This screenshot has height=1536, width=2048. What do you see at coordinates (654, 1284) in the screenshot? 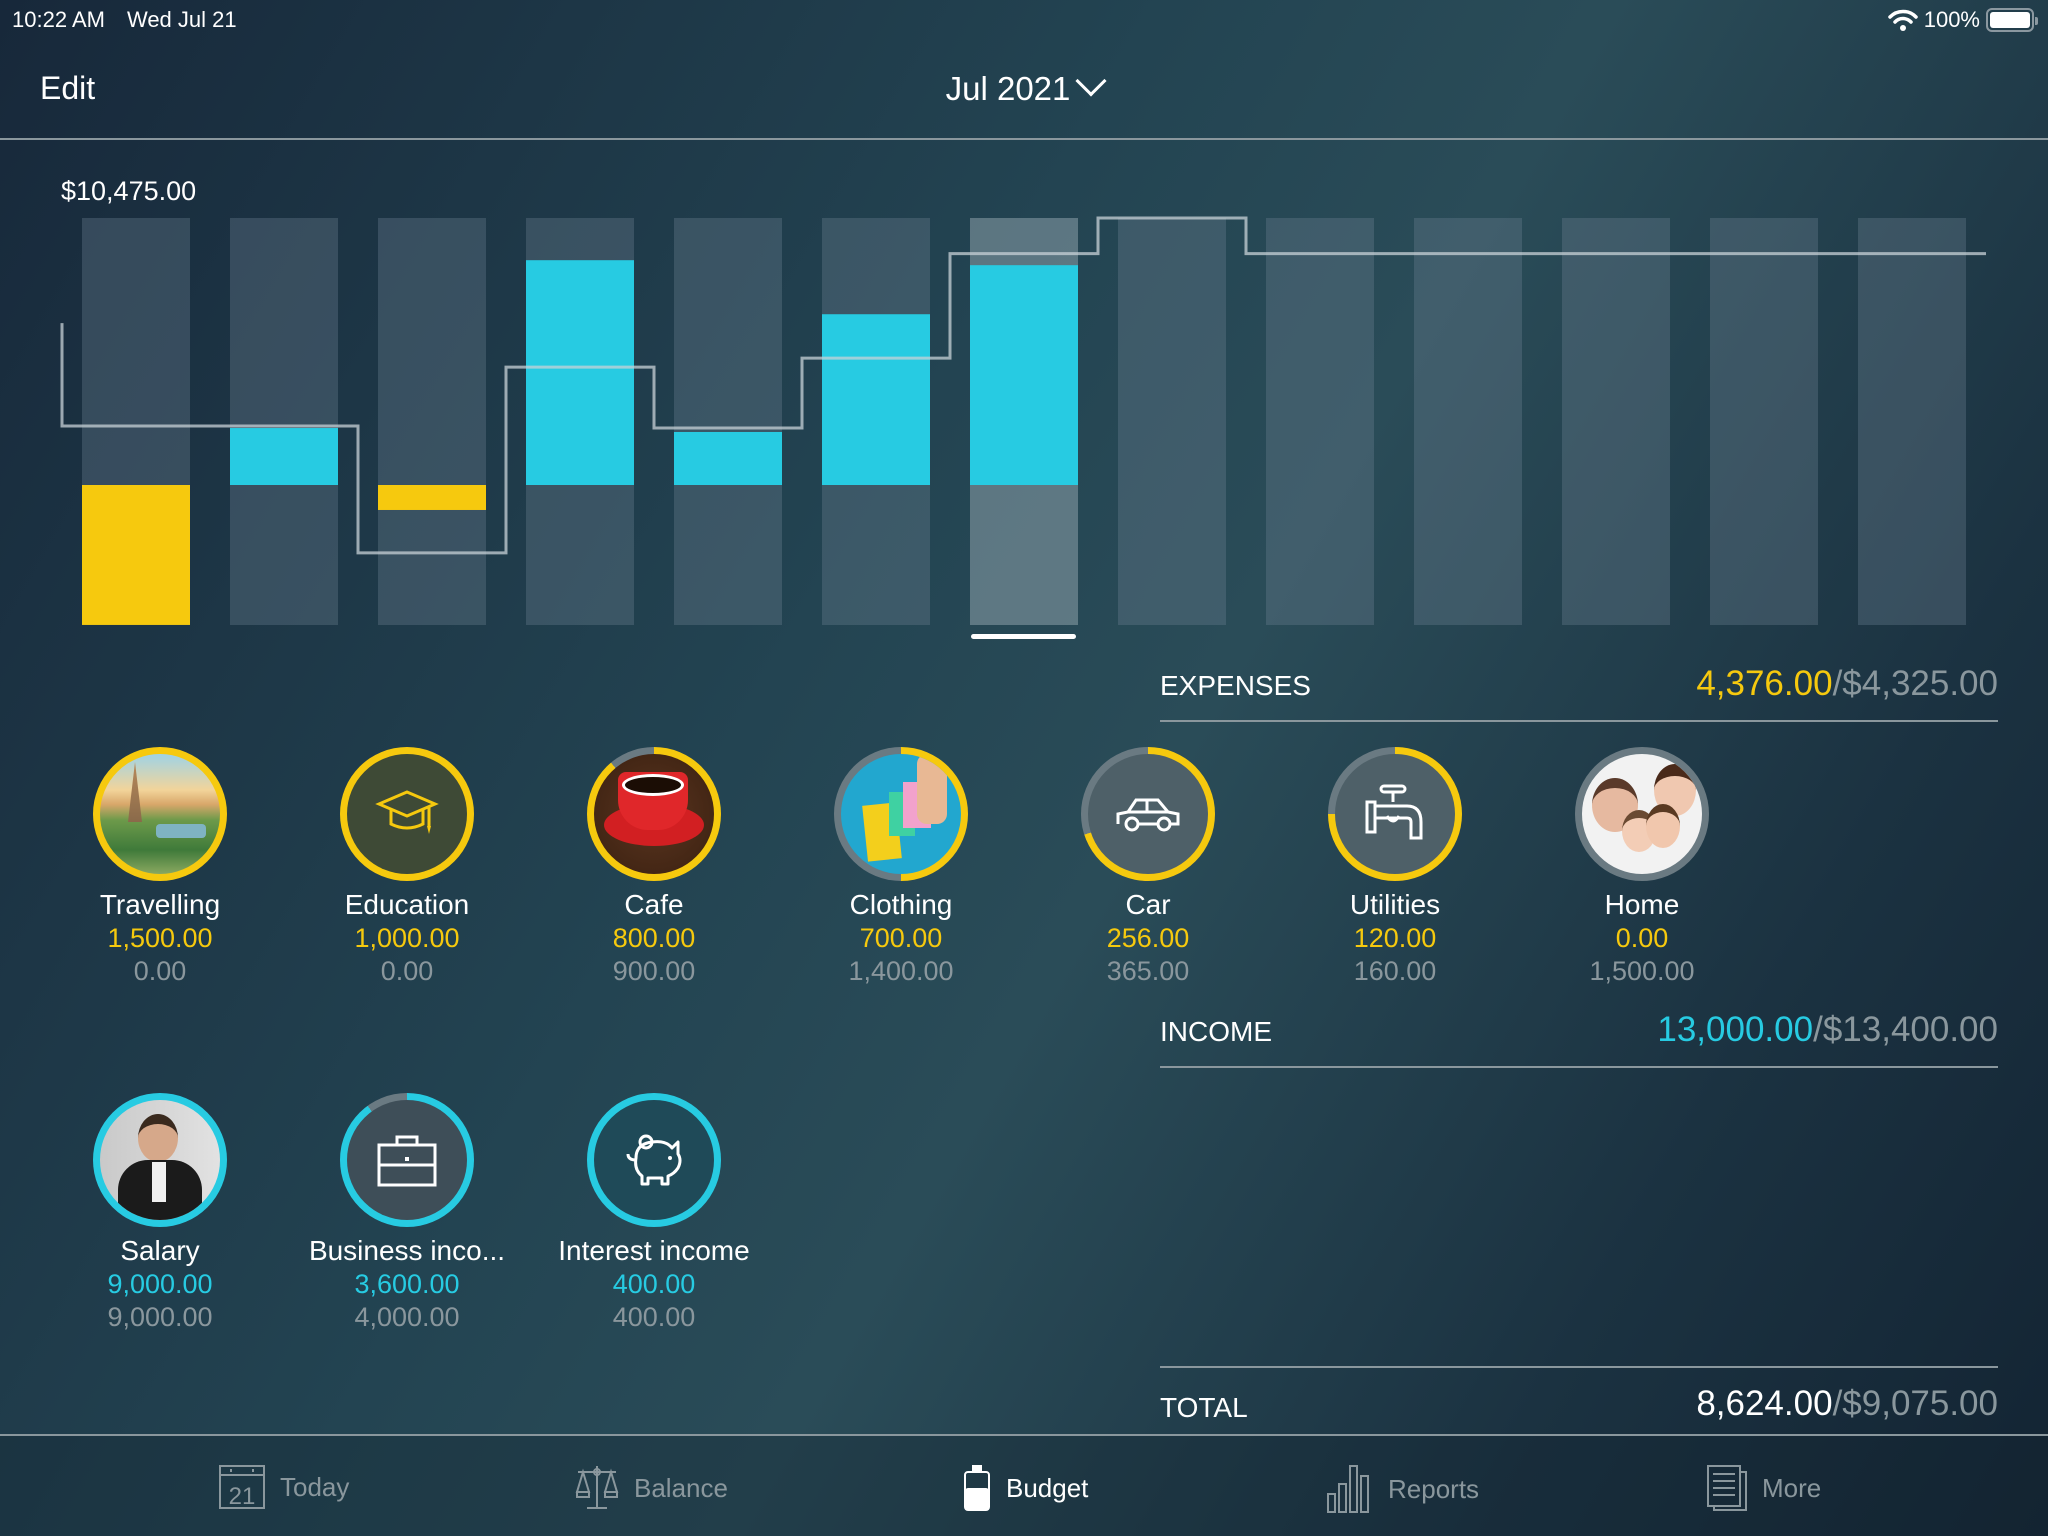
I see `category-actual: 400.00` at bounding box center [654, 1284].